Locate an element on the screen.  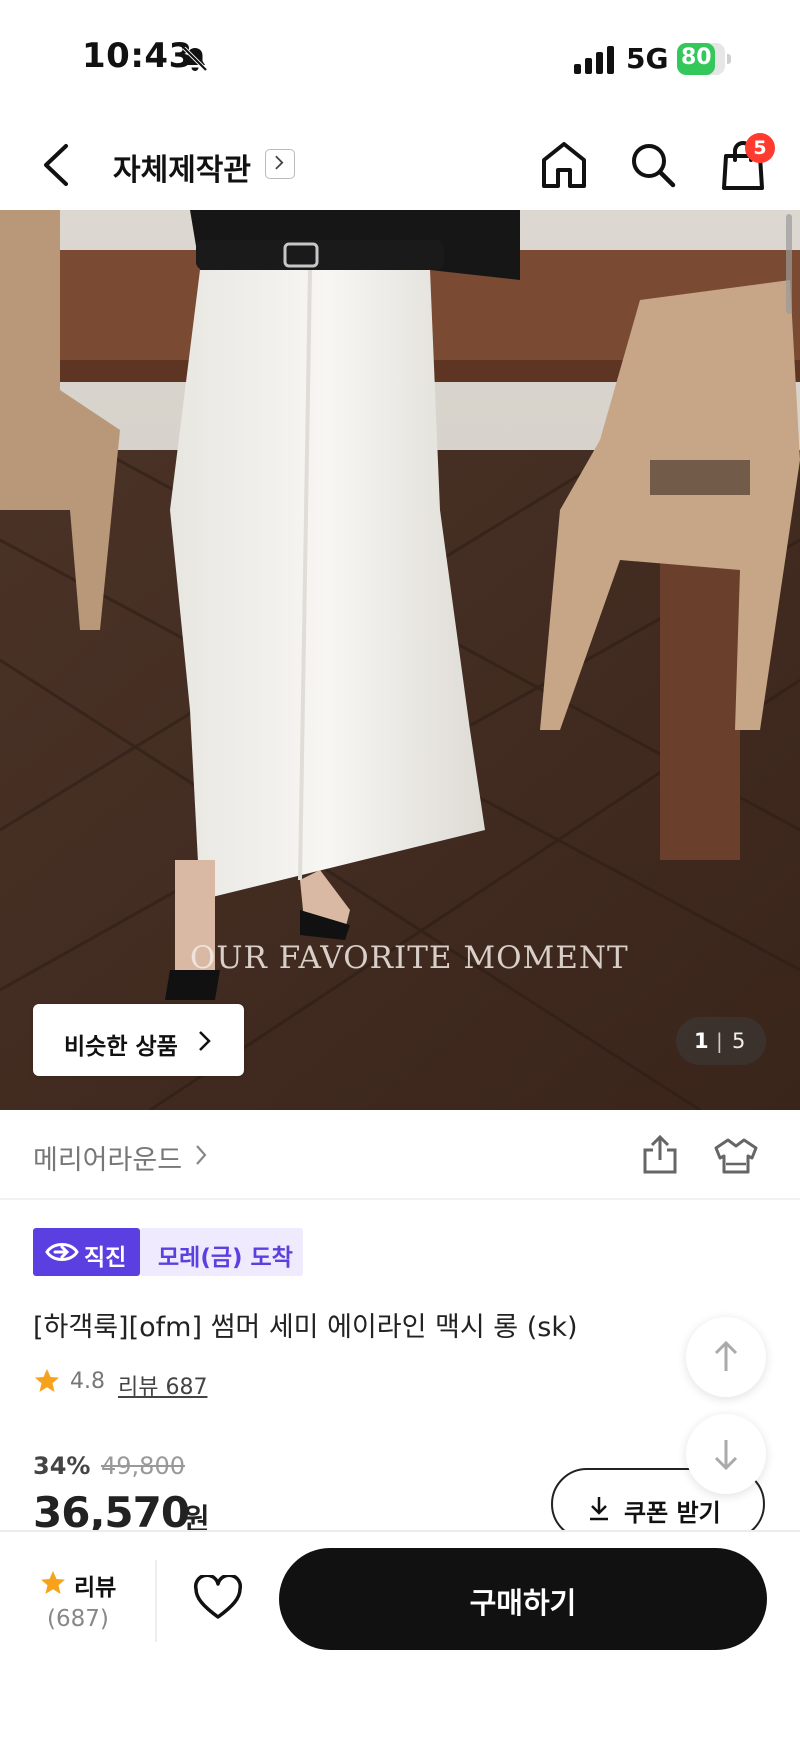
discount-rate: 34% is located at coordinates (62, 1466).